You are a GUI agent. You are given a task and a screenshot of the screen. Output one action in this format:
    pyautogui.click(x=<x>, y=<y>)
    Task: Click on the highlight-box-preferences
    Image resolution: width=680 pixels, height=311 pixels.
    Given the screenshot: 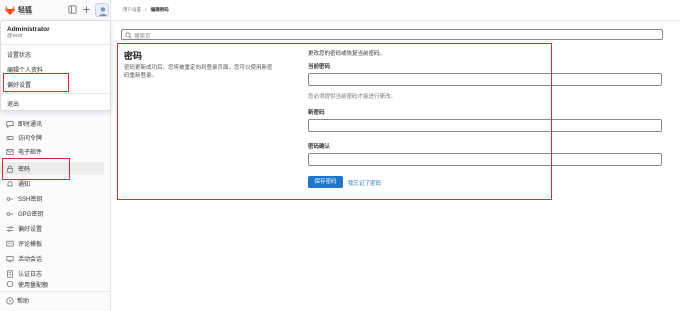 What is the action you would take?
    pyautogui.click(x=36, y=82)
    